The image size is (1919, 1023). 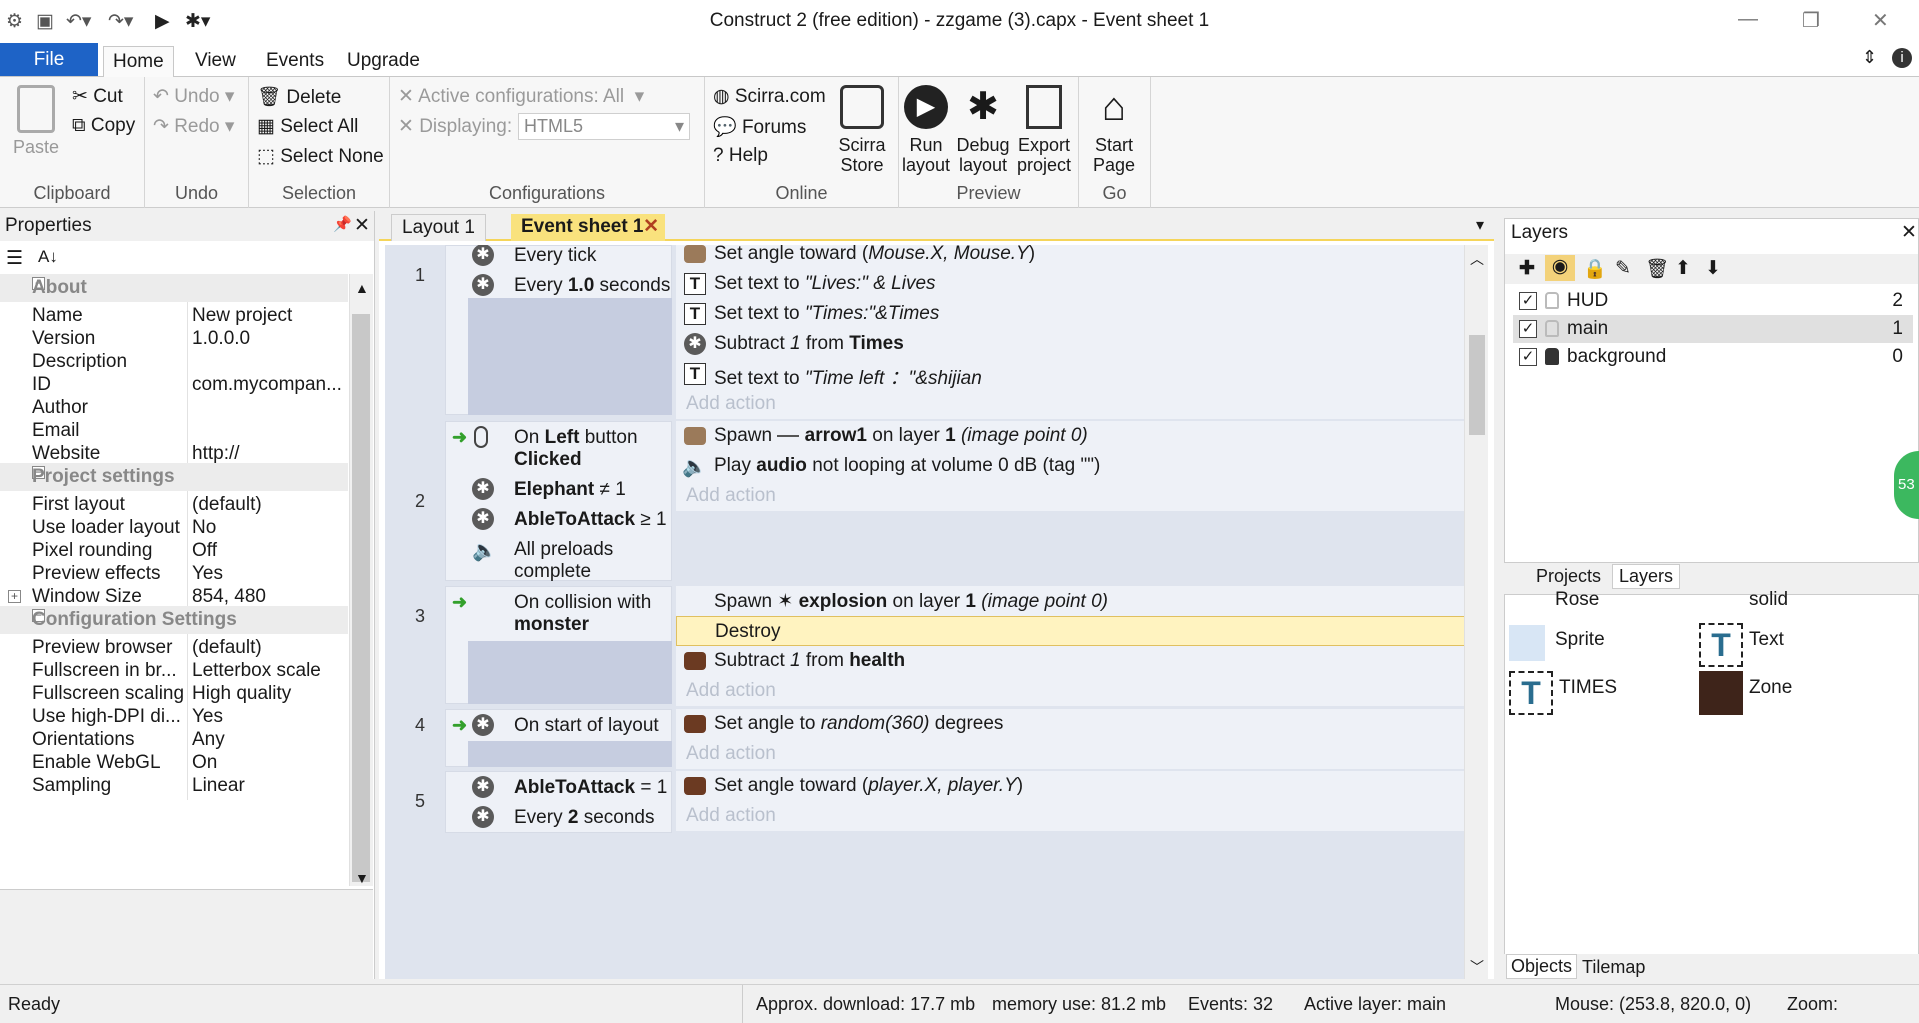 I want to click on categorized-icon: ☰, so click(x=14, y=258).